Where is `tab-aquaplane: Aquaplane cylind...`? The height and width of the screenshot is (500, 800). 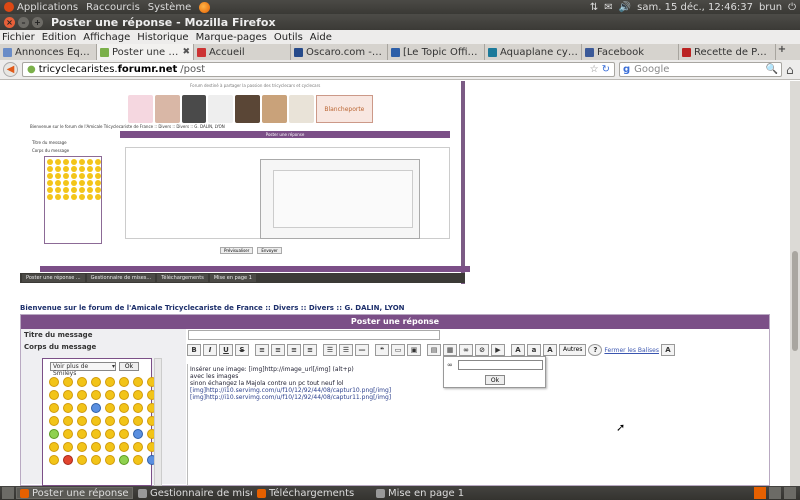
tab-aquaplane: Aquaplane cylind... is located at coordinates (533, 52).